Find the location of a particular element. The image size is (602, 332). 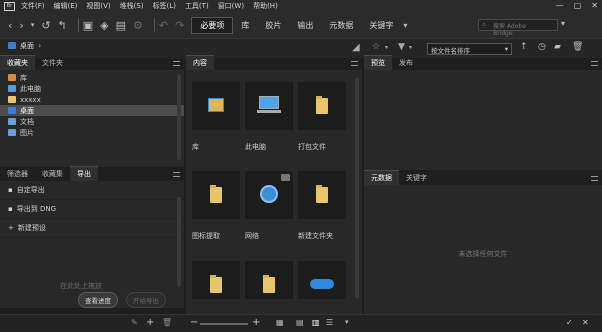

favorite-label: 此电脑 is located at coordinates (30, 88).